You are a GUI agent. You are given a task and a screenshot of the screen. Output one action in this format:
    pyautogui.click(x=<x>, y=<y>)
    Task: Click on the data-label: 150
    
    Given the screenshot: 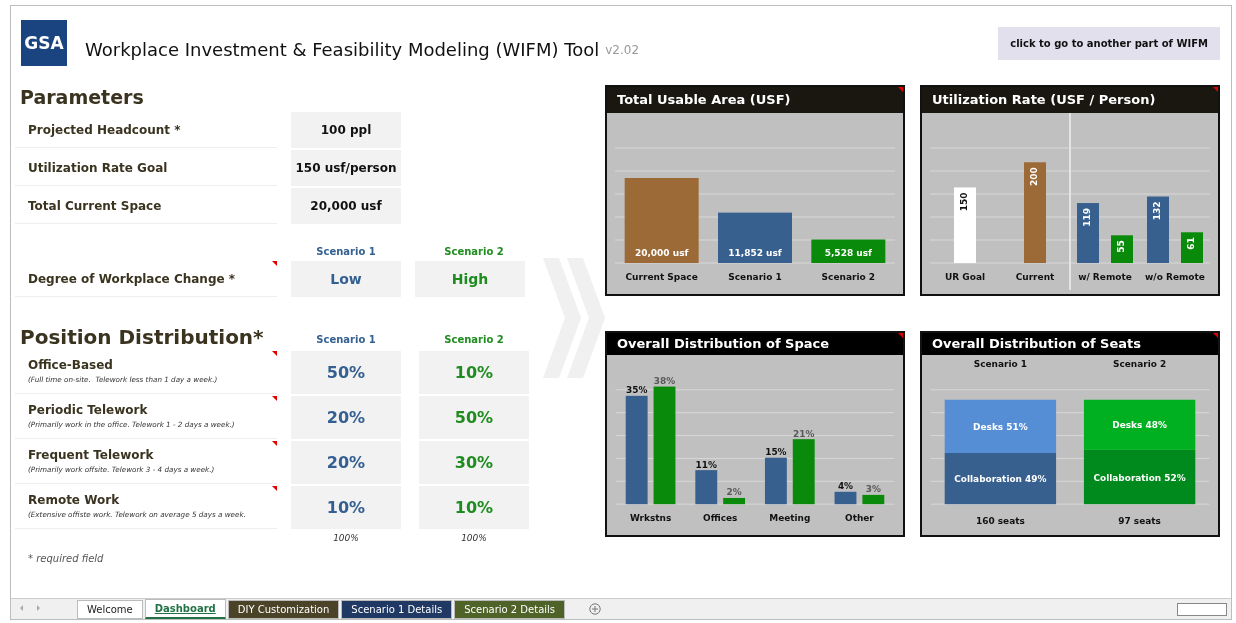 What is the action you would take?
    pyautogui.click(x=964, y=202)
    